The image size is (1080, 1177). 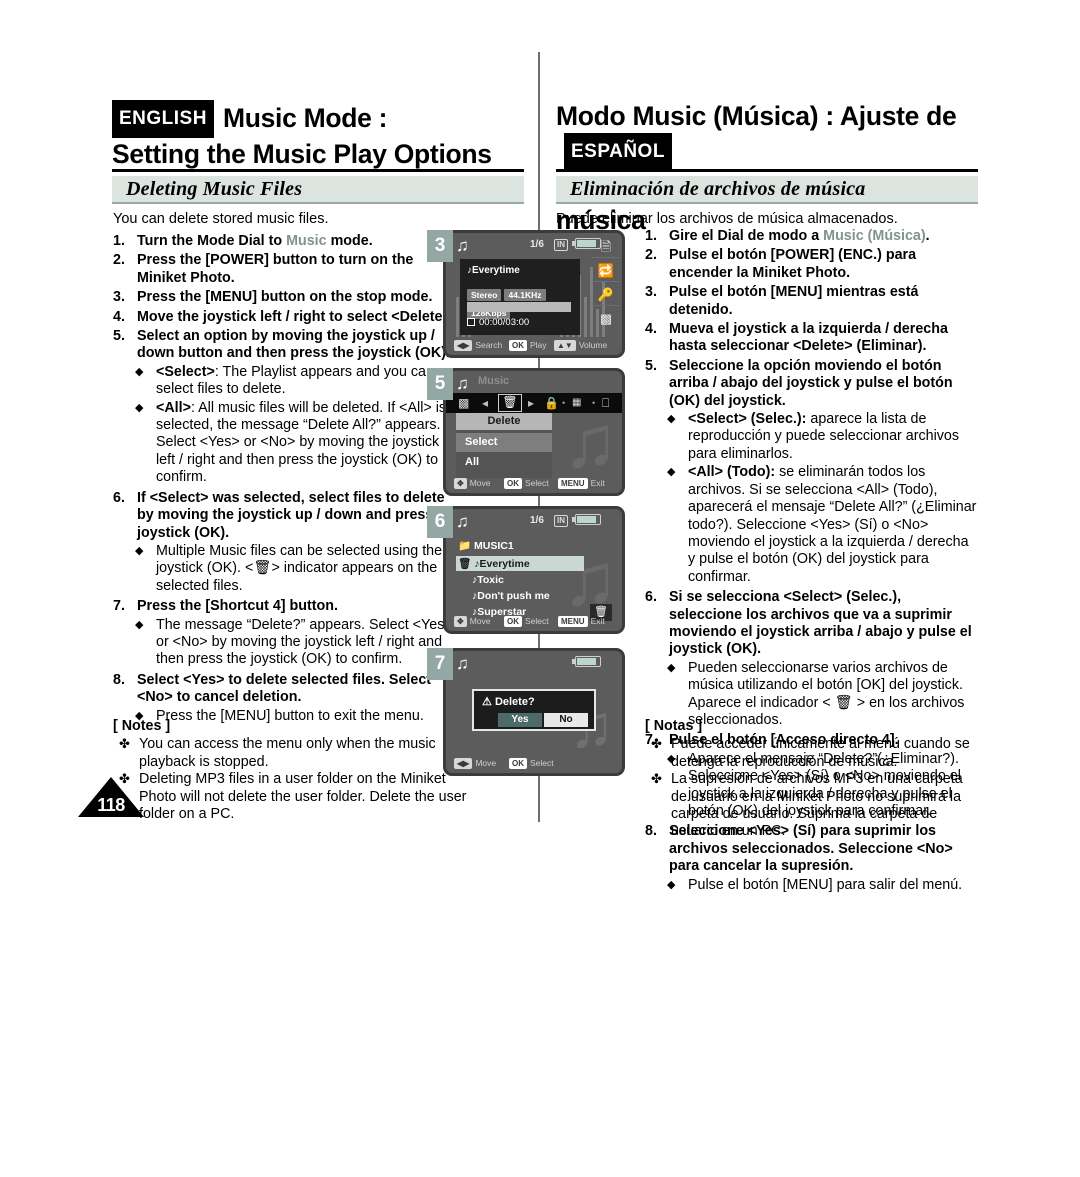 What do you see at coordinates (534, 382) in the screenshot?
I see `lcd-title-bar: ♫ Music` at bounding box center [534, 382].